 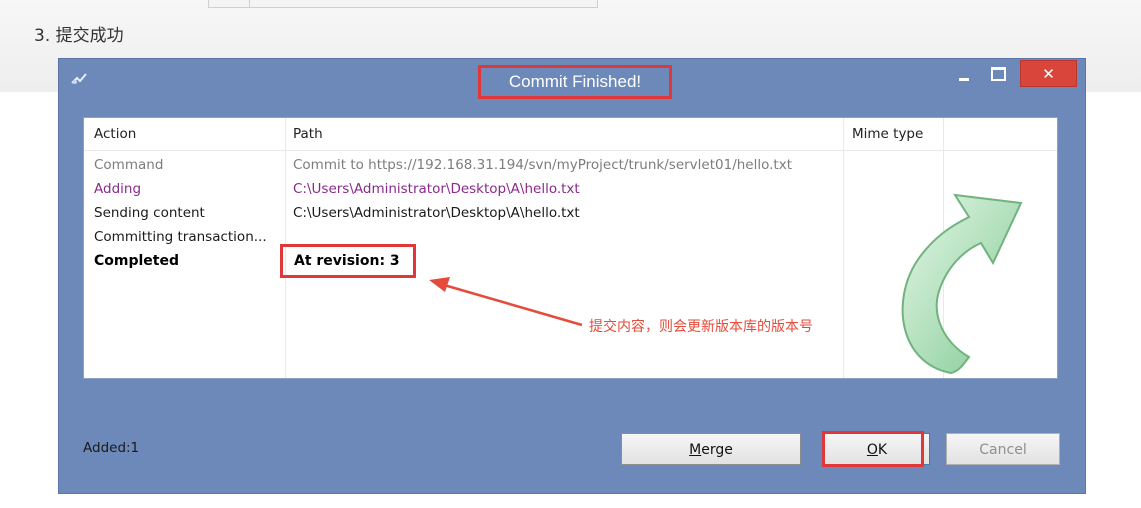 I want to click on top-input-edge, so click(x=403, y=4).